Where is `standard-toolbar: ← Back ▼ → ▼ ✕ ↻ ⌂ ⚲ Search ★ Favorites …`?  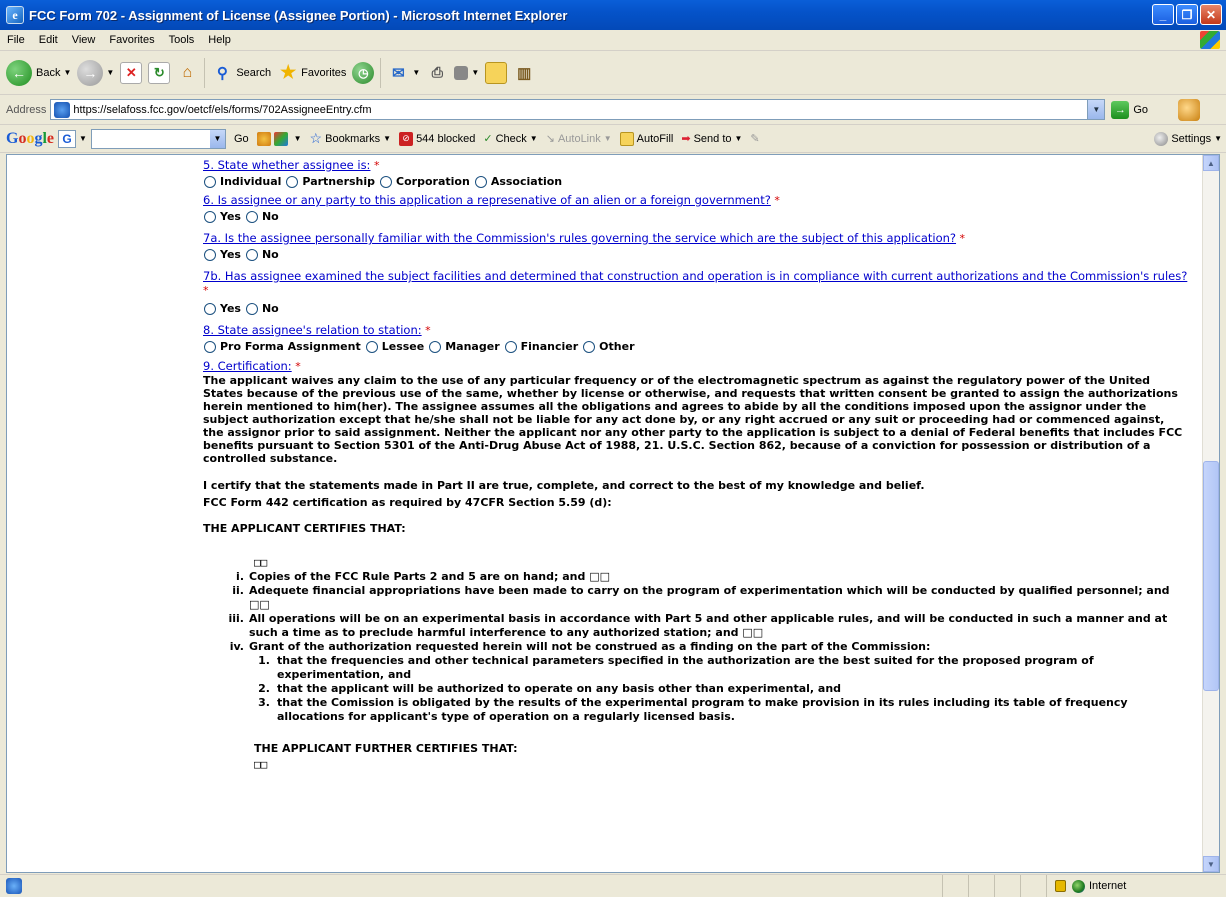
standard-toolbar: ← Back ▼ → ▼ ✕ ↻ ⌂ ⚲ Search ★ Favorites … is located at coordinates (613, 73).